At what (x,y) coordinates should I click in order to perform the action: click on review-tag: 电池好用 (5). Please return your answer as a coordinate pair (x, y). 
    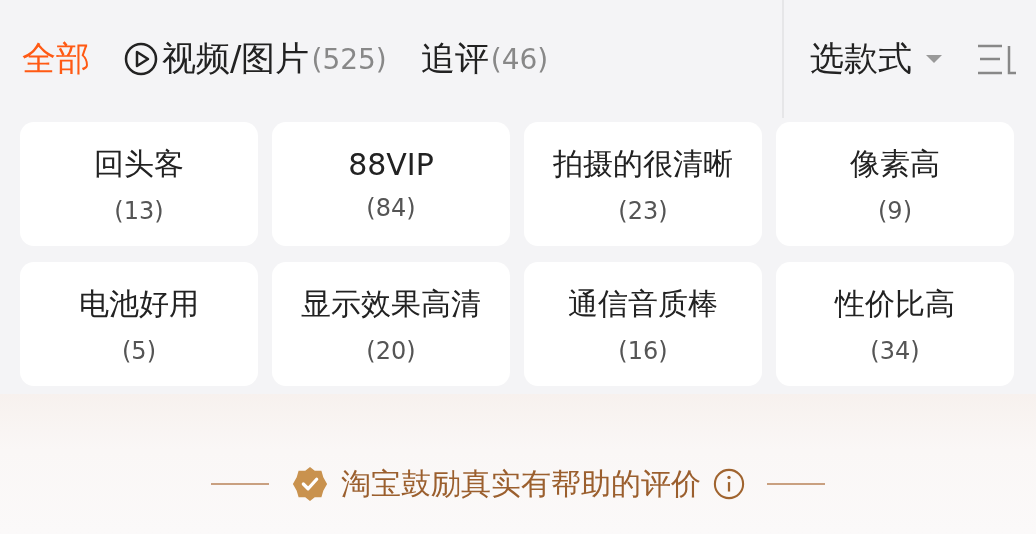
    Looking at the image, I should click on (139, 324).